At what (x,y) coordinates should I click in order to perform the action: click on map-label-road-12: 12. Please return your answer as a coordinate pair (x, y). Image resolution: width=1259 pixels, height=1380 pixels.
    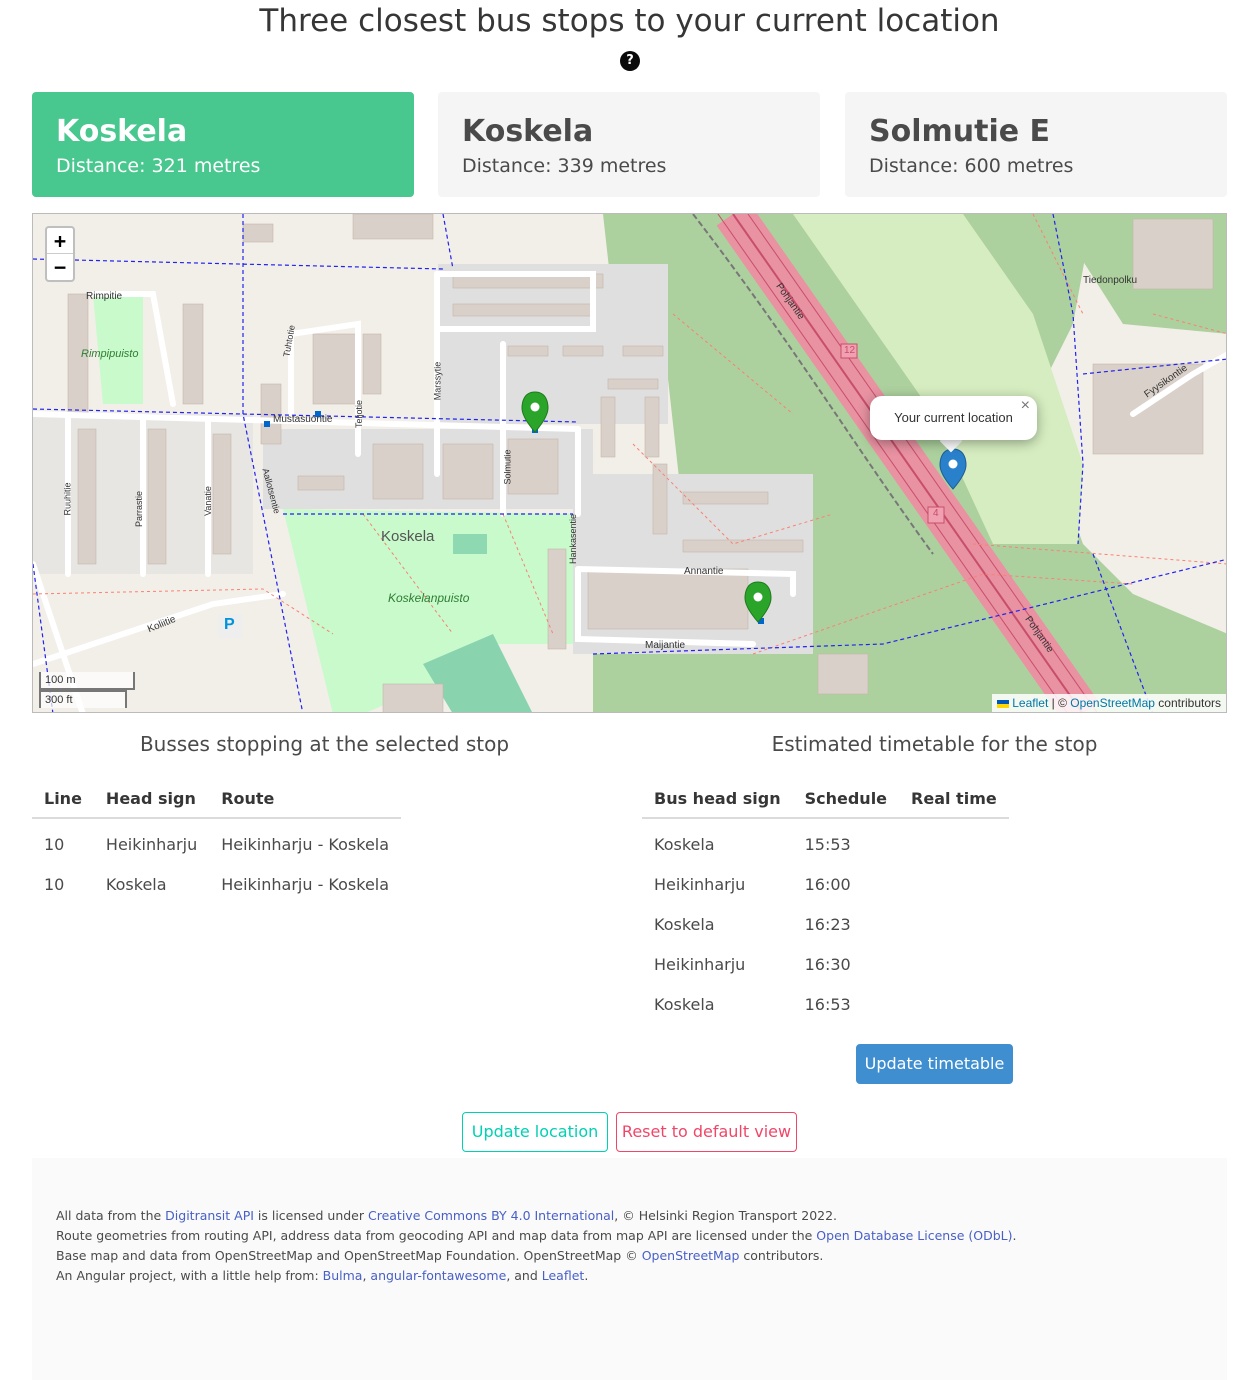
    Looking at the image, I should click on (850, 350).